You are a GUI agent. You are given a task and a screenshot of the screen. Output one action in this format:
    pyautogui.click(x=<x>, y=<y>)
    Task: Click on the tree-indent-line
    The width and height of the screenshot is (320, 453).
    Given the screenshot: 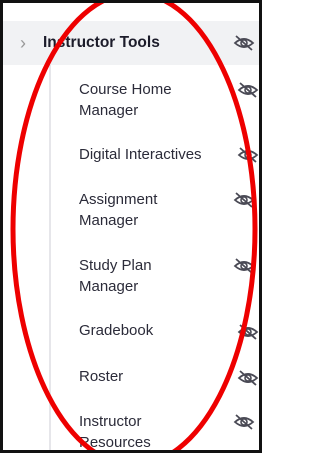 What is the action you would take?
    pyautogui.click(x=50, y=257)
    